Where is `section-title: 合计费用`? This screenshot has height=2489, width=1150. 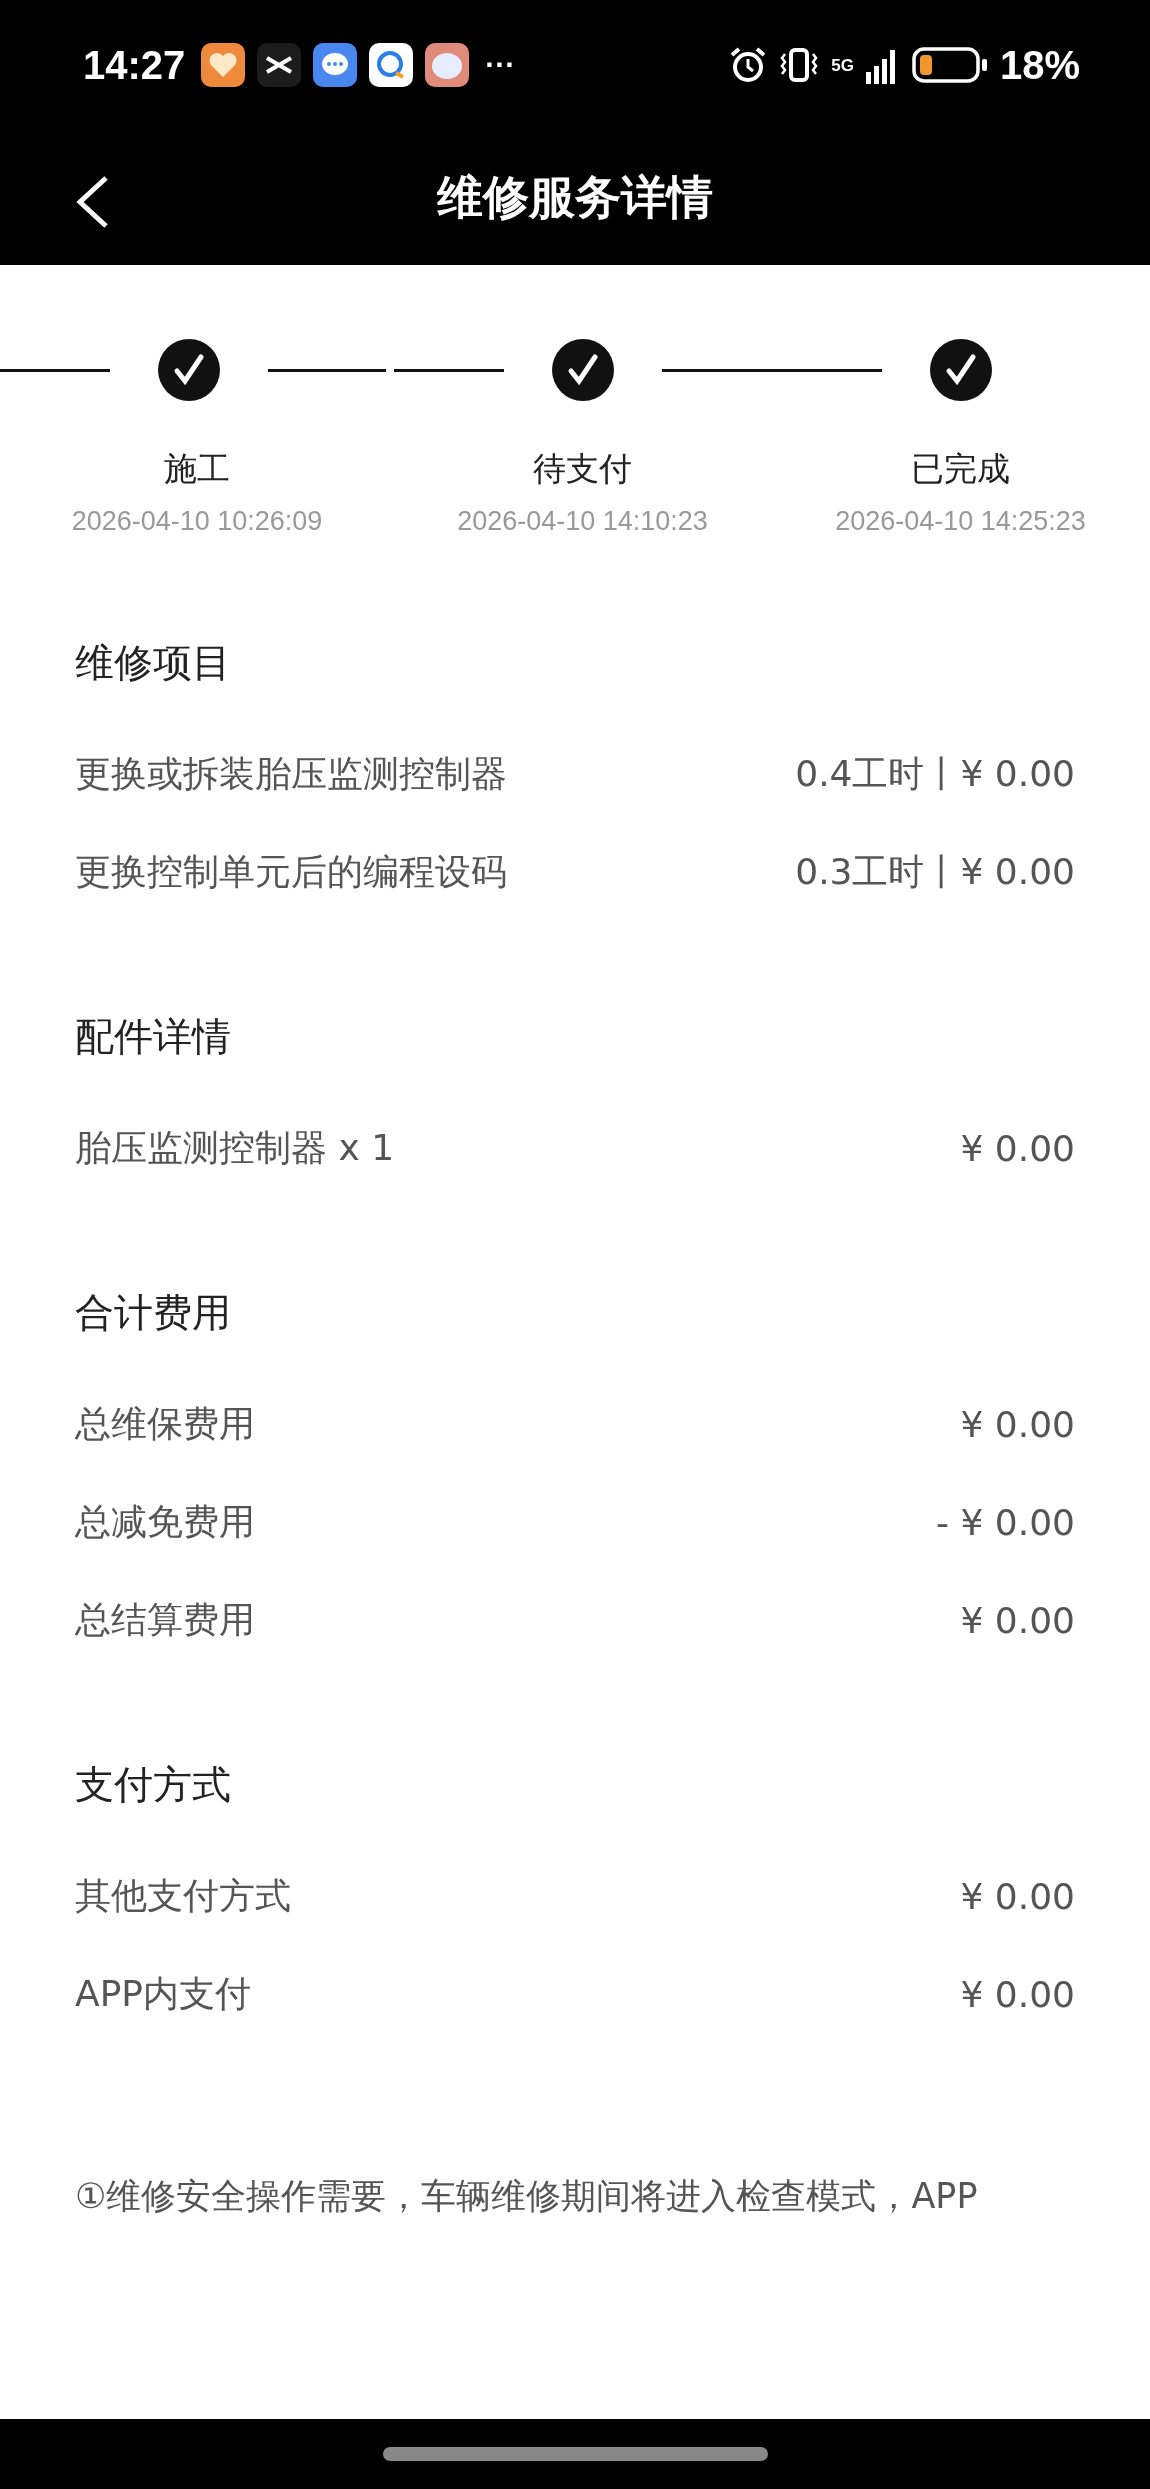 section-title: 合计费用 is located at coordinates (153, 1313).